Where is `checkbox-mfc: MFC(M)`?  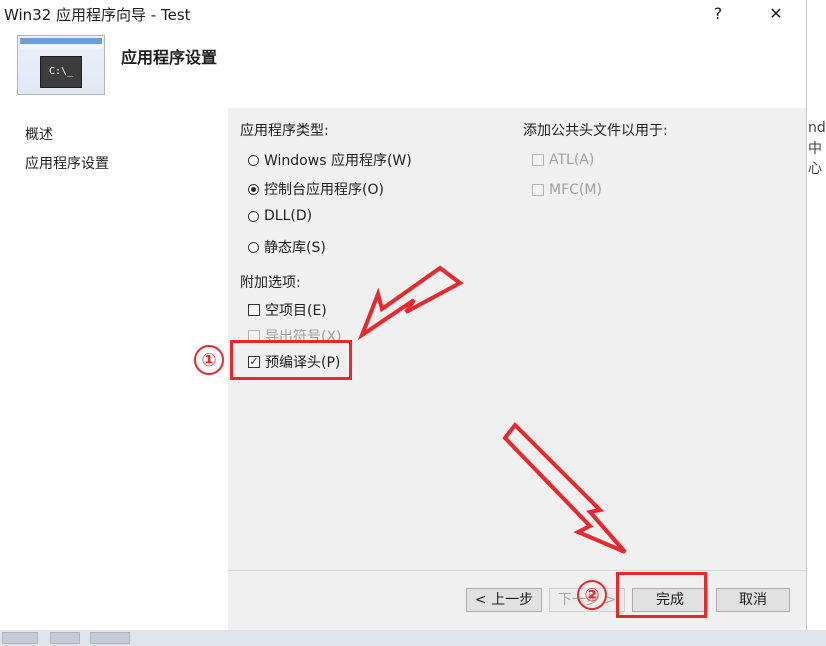 checkbox-mfc: MFC(M) is located at coordinates (567, 190).